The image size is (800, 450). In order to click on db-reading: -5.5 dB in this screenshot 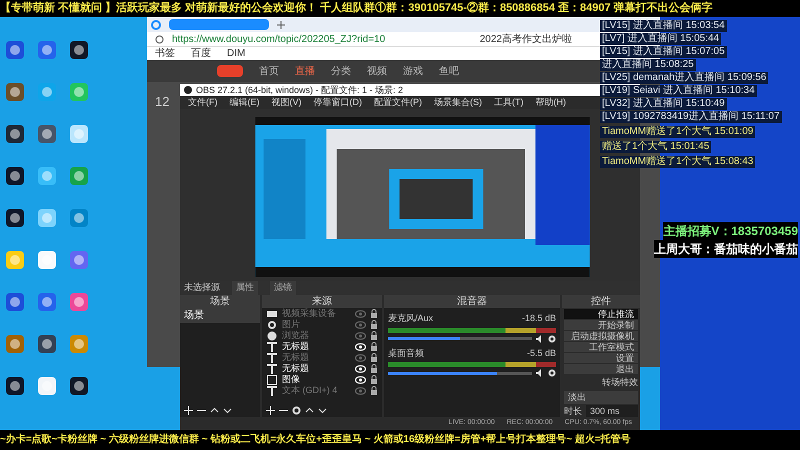, I will do `click(541, 353)`.